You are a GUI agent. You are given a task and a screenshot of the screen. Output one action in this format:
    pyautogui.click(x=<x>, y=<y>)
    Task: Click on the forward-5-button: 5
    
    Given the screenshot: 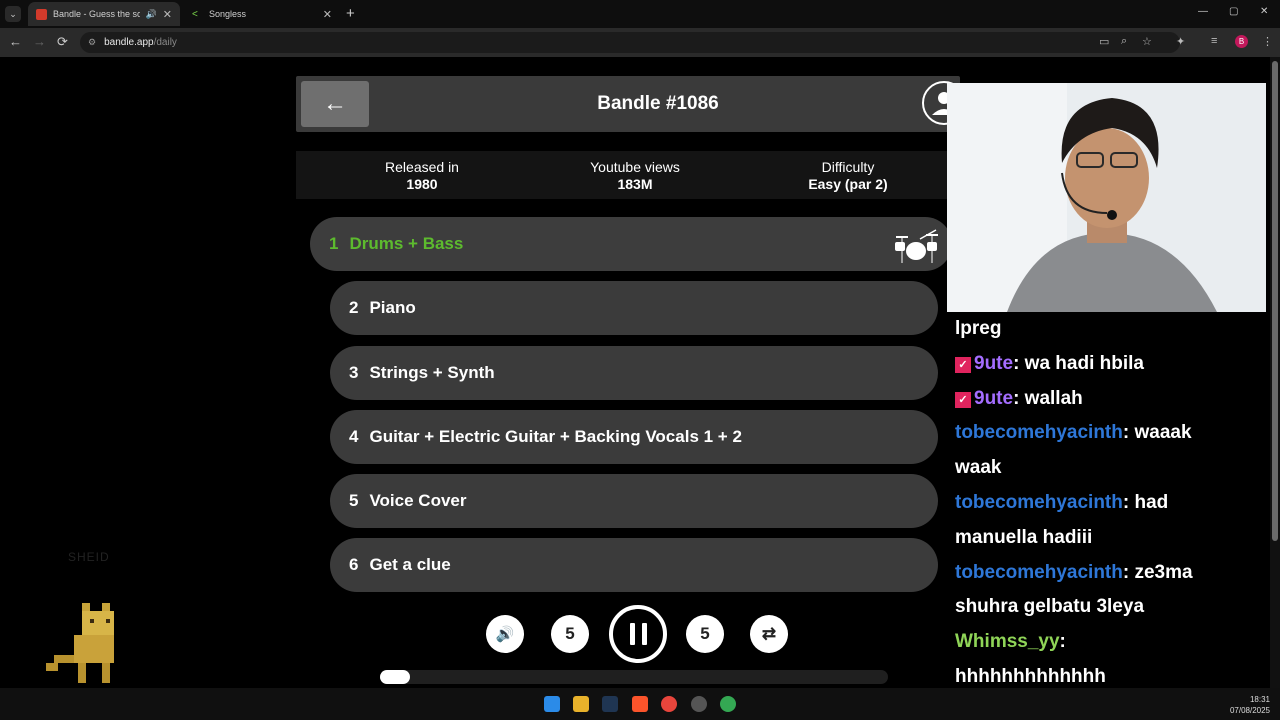 What is the action you would take?
    pyautogui.click(x=705, y=634)
    